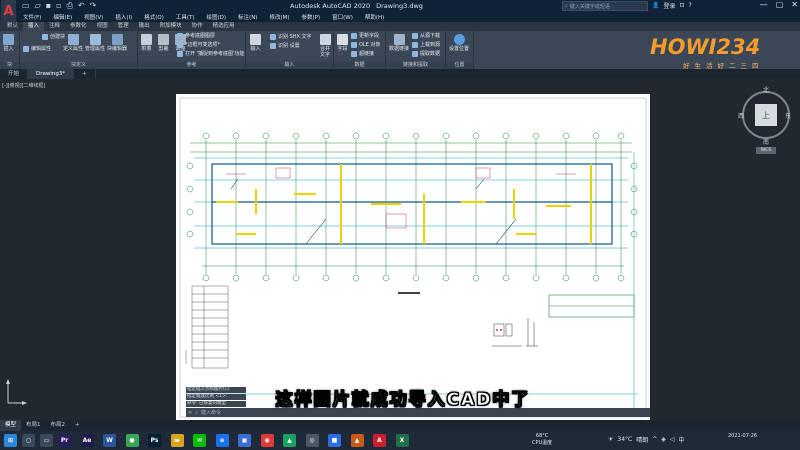  What do you see at coordinates (342, 17) in the screenshot?
I see `menu-item: 窗口(W)` at bounding box center [342, 17].